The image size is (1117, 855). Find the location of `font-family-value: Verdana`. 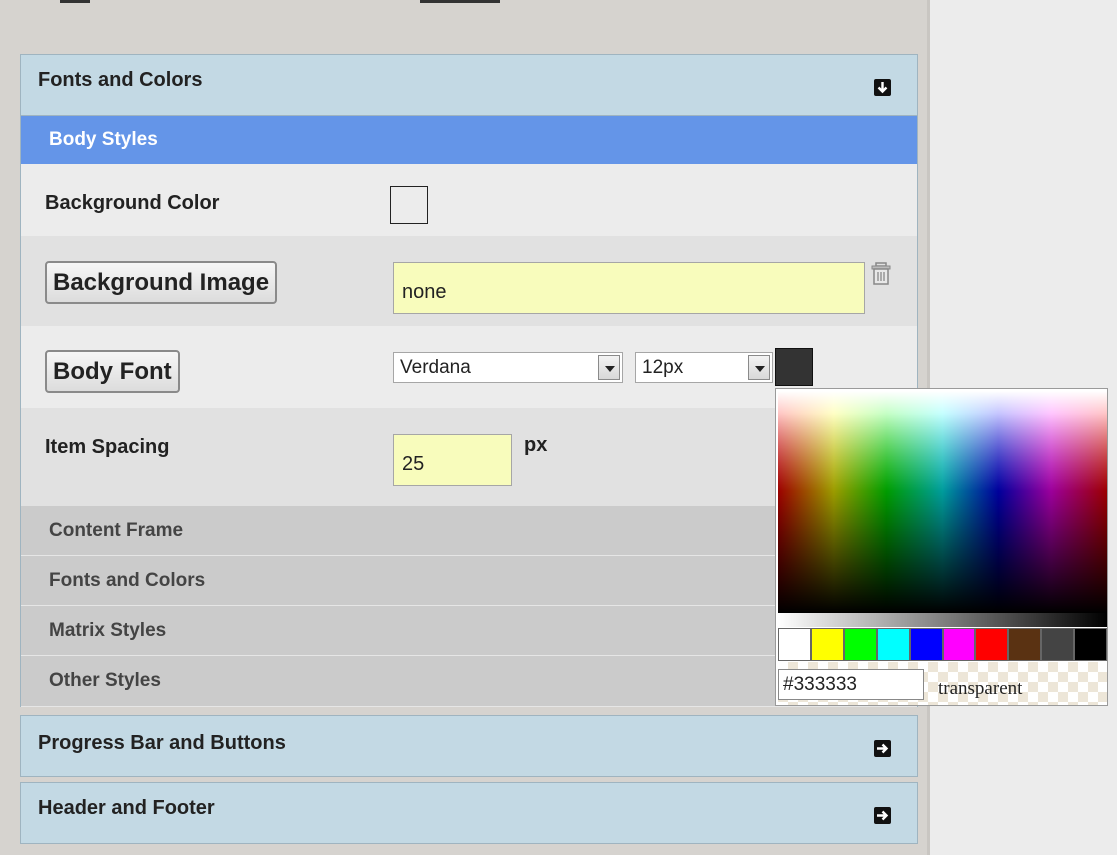

font-family-value: Verdana is located at coordinates (435, 367).